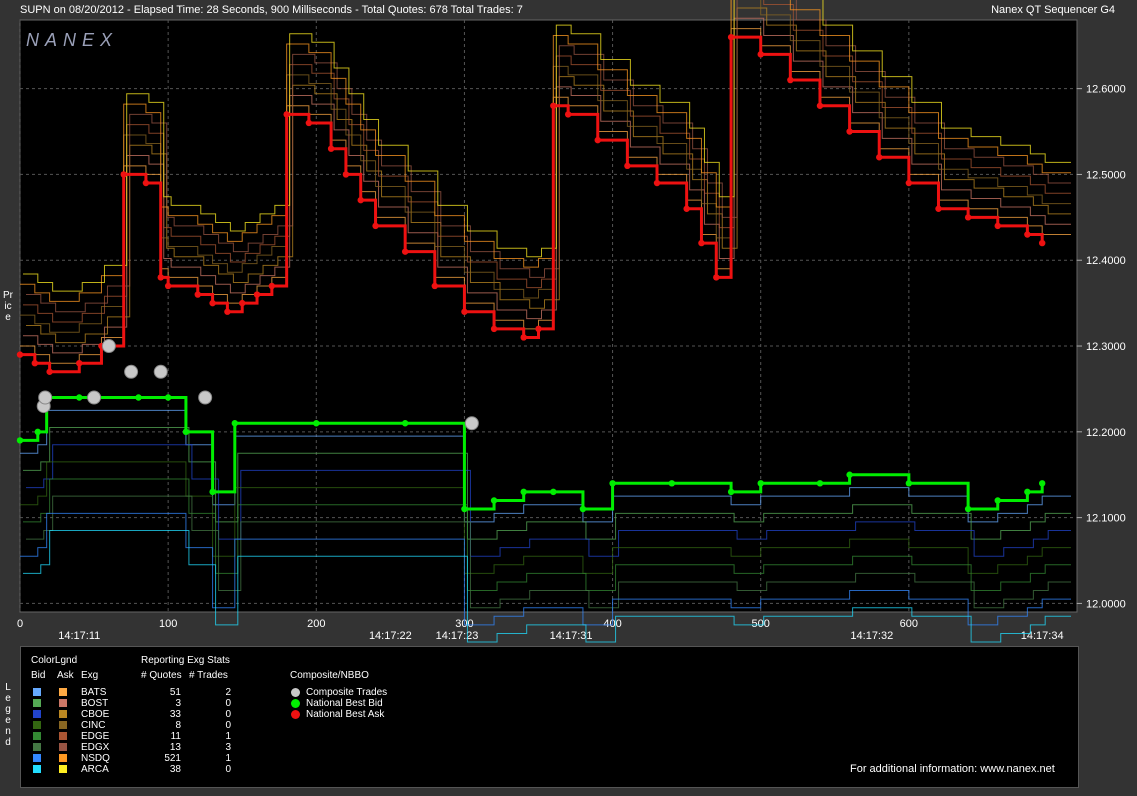  What do you see at coordinates (93, 725) in the screenshot?
I see `exchange-name: CINC` at bounding box center [93, 725].